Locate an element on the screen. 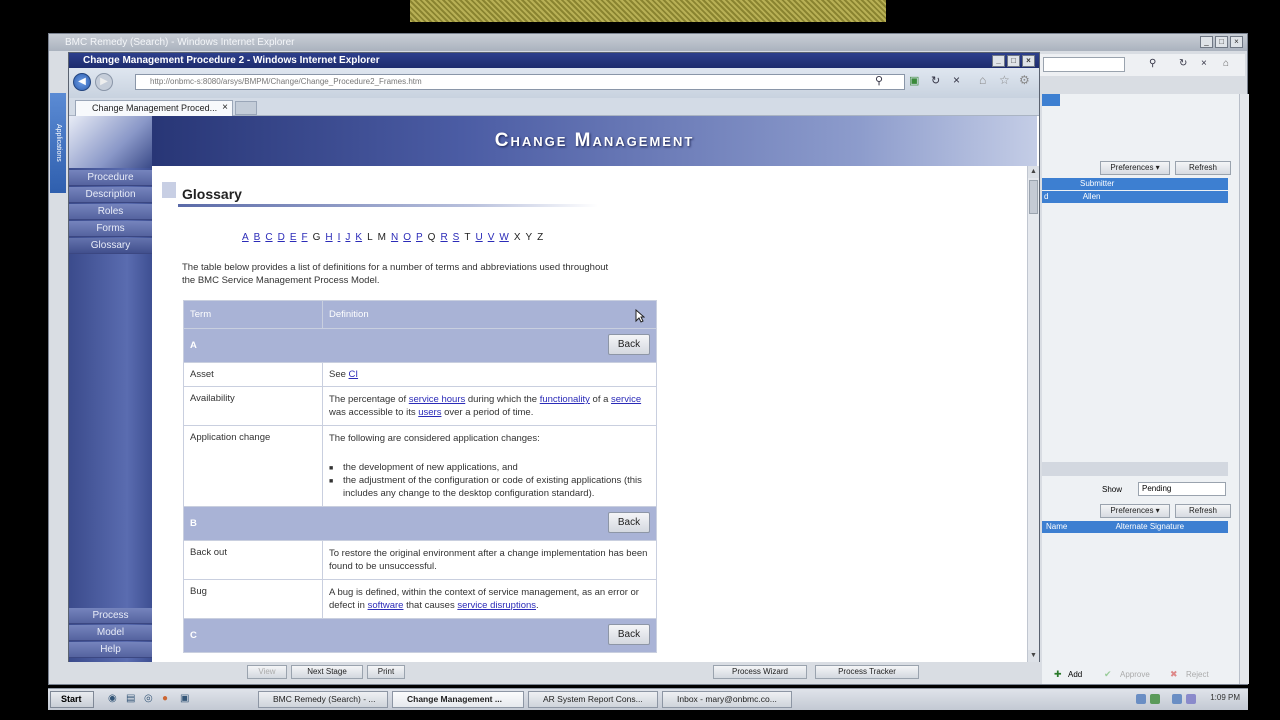  column-header-alt: Alternate Signature is located at coordinates (1127, 526).